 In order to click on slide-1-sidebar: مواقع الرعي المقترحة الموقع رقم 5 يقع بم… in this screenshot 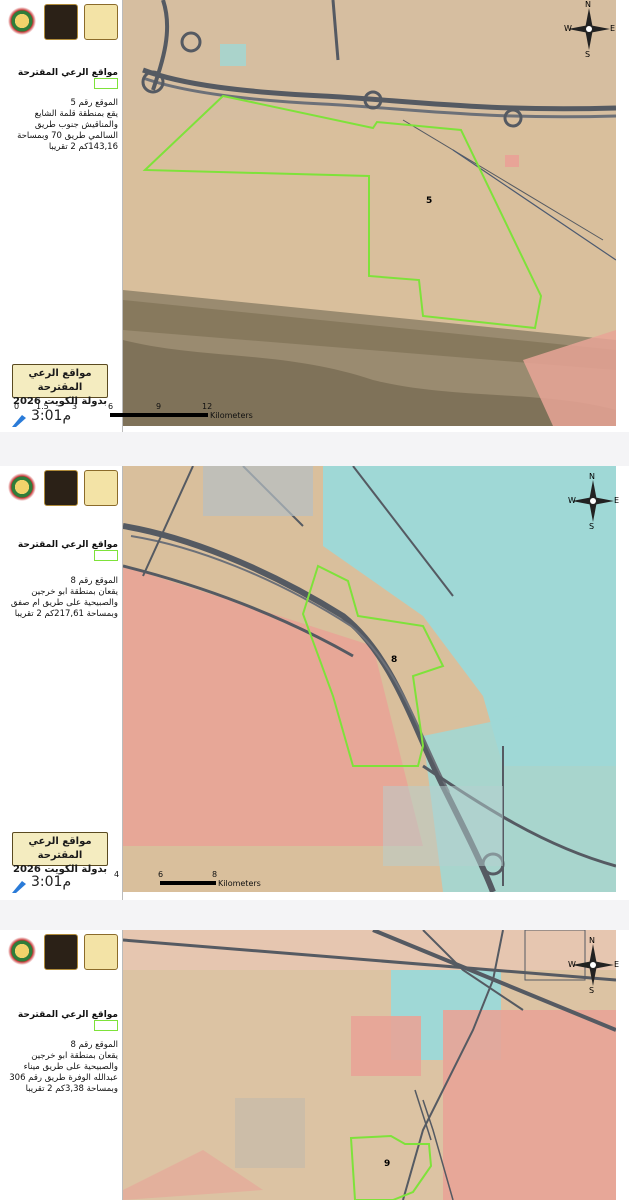, I will do `click(61, 216)`.